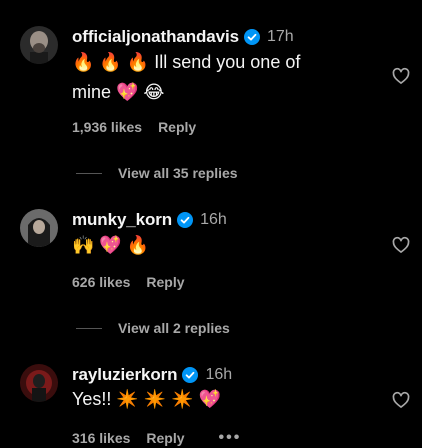  Describe the element at coordinates (222, 77) in the screenshot. I see `comment-text: 🔥 🔥 🔥 Ill send you one of mine 💖 😂` at that location.